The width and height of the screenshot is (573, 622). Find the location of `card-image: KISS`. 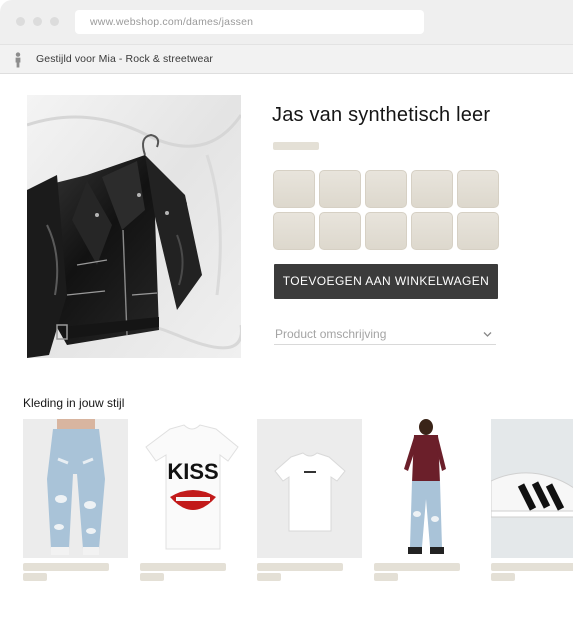

card-image: KISS is located at coordinates (192, 488).